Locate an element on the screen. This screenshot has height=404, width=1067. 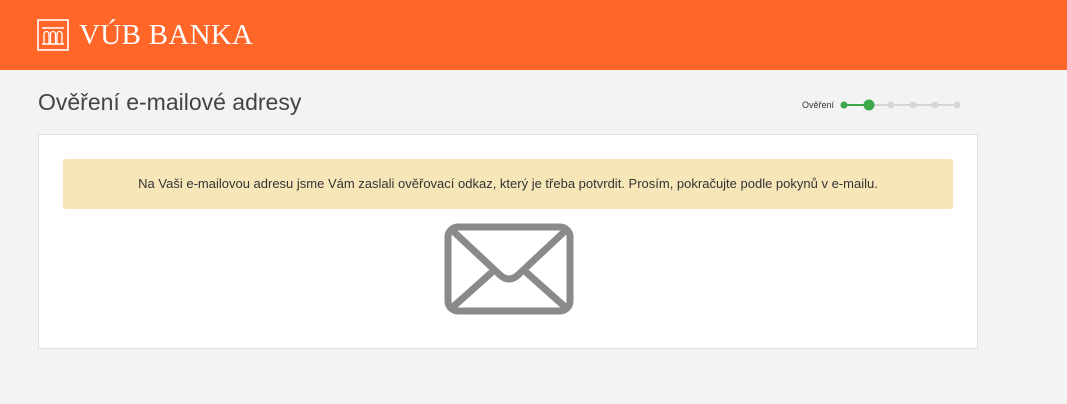
current-step-label: Ověření is located at coordinates (818, 105).